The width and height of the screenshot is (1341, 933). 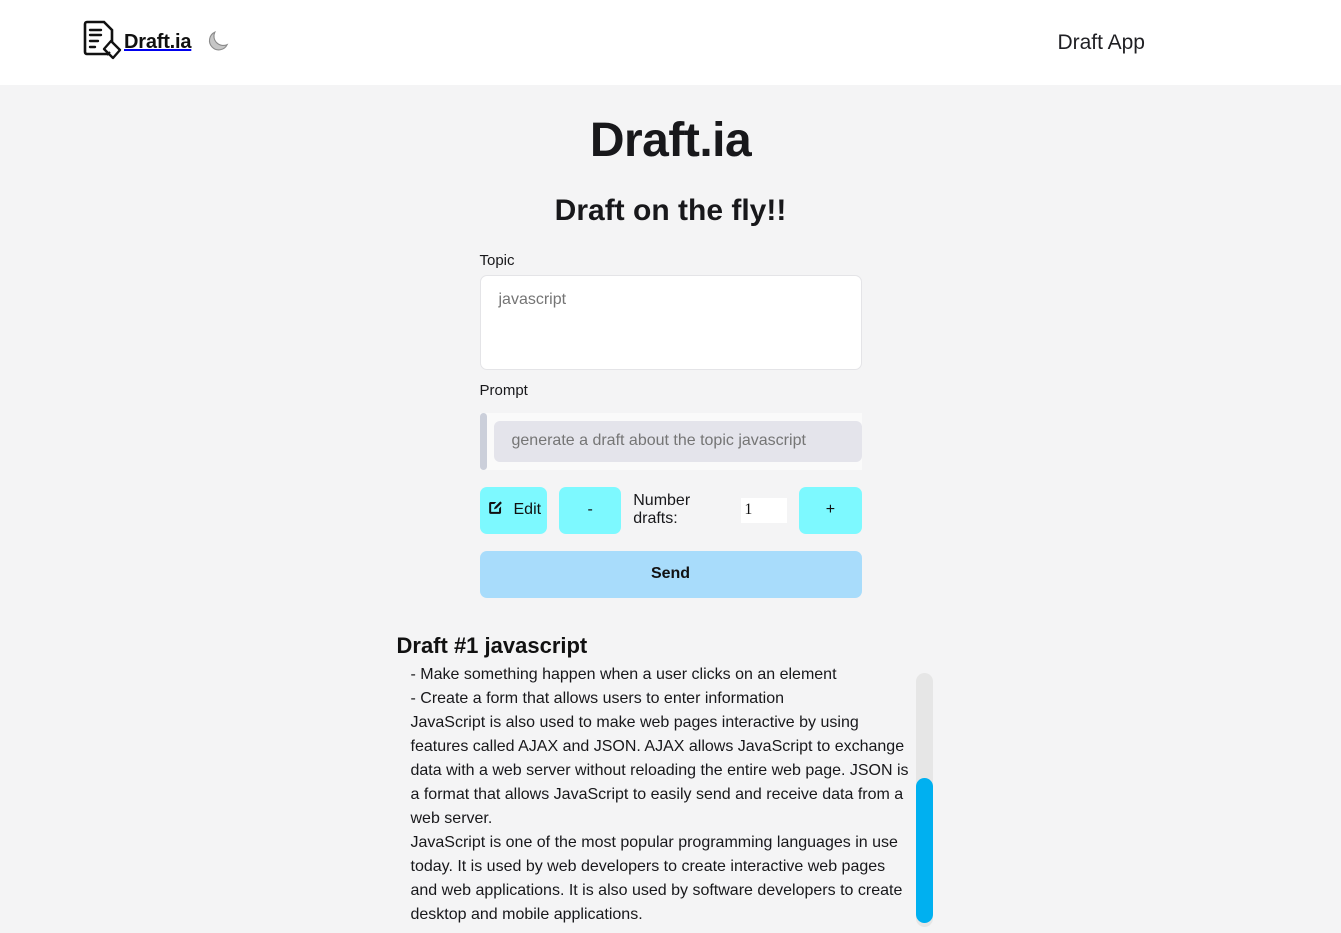 I want to click on draft-form: Topic Prompt Edit - Number drafts:, so click(x=670, y=412).